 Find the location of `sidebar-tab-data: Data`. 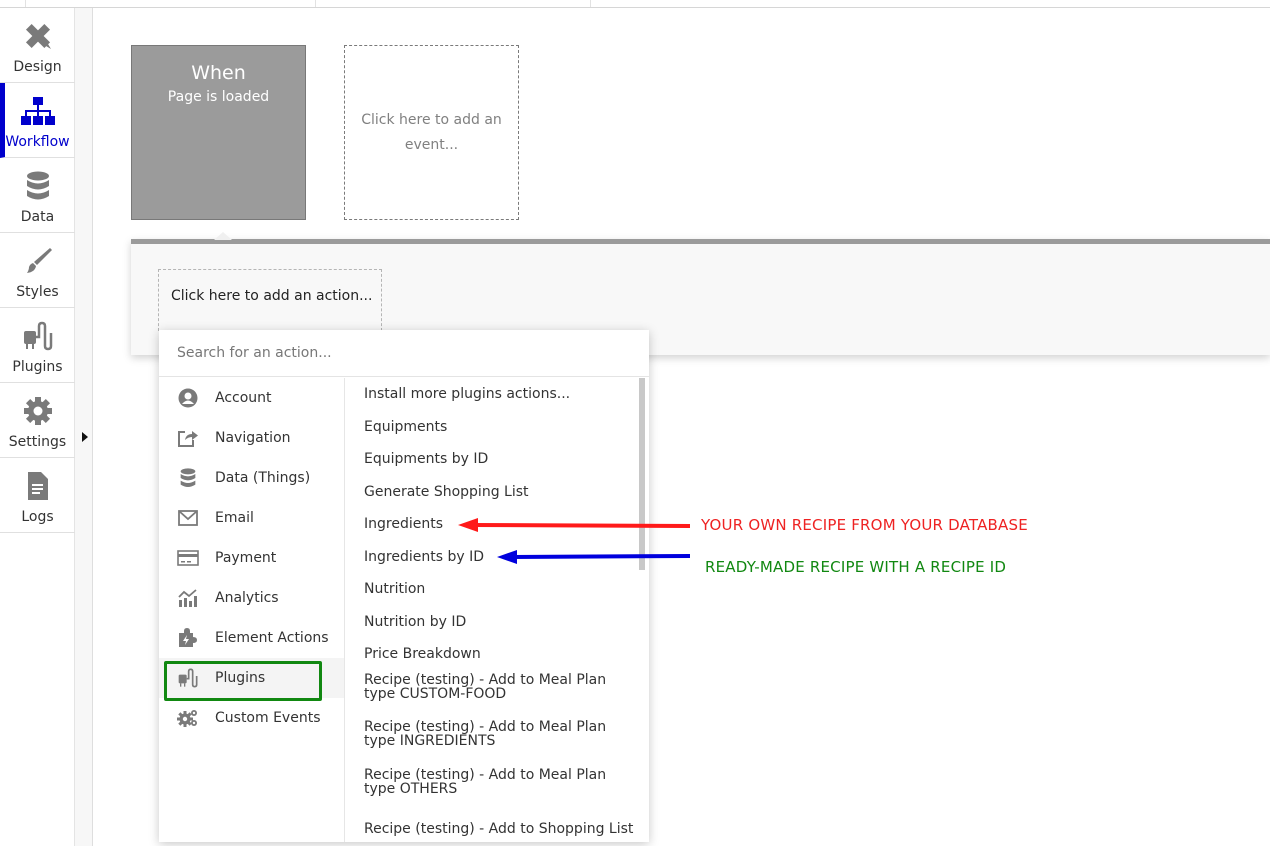

sidebar-tab-data: Data is located at coordinates (37, 195).